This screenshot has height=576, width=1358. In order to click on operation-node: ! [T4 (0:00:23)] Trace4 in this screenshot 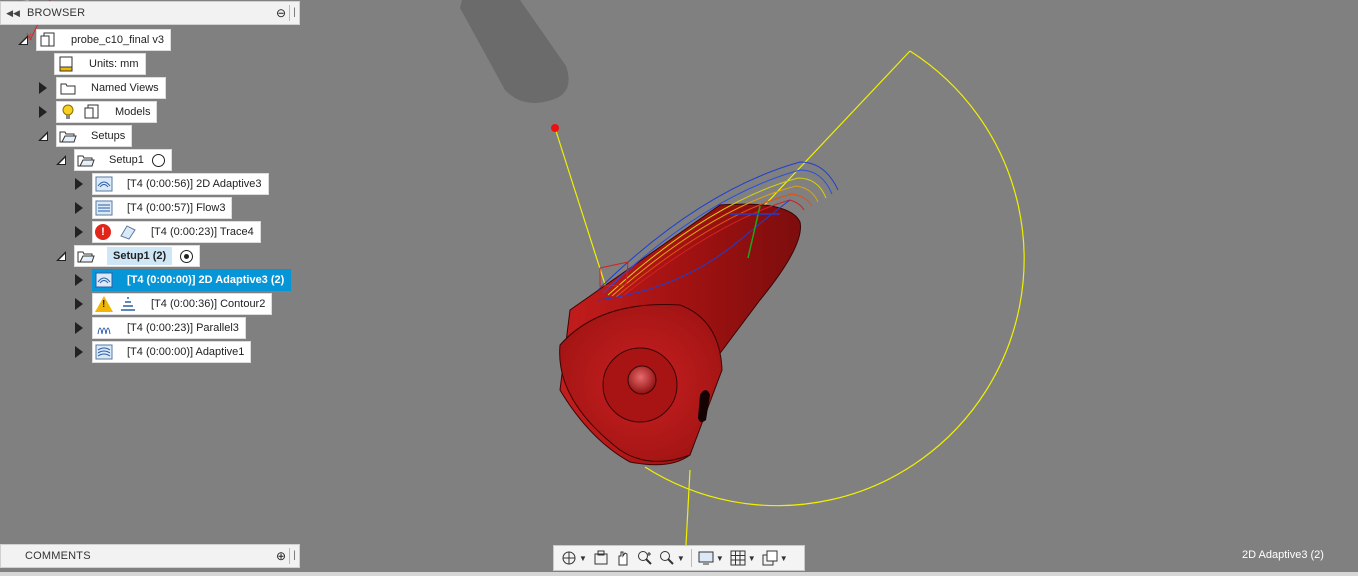, I will do `click(176, 232)`.